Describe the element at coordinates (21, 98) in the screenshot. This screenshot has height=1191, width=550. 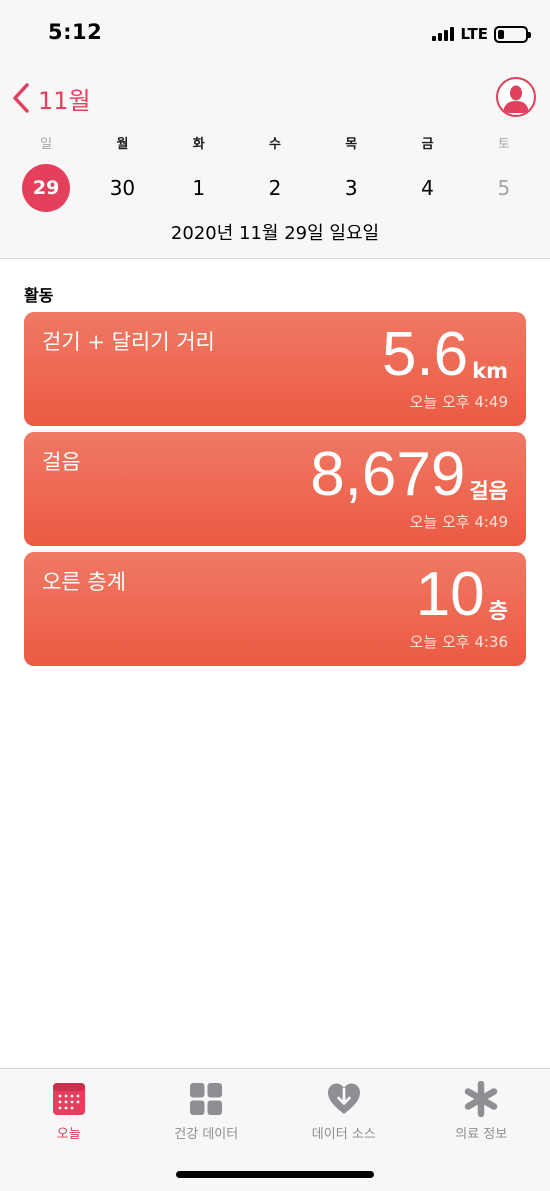
I see `chevron-left-icon` at that location.